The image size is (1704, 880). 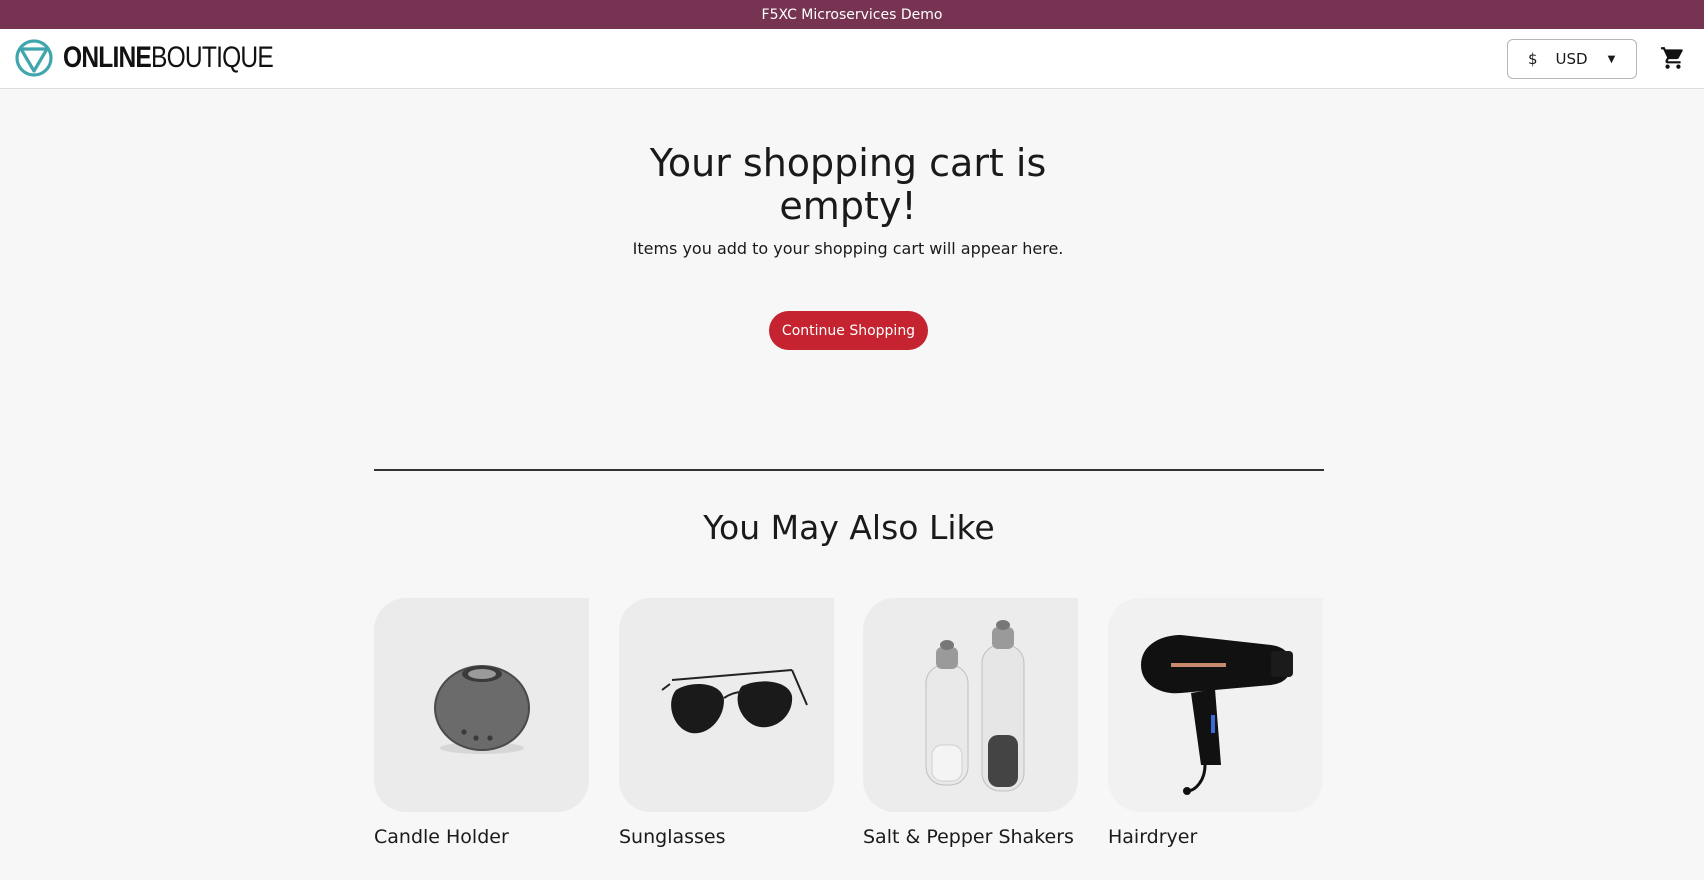 I want to click on chevron-down-icon: ▼, so click(x=1611, y=59).